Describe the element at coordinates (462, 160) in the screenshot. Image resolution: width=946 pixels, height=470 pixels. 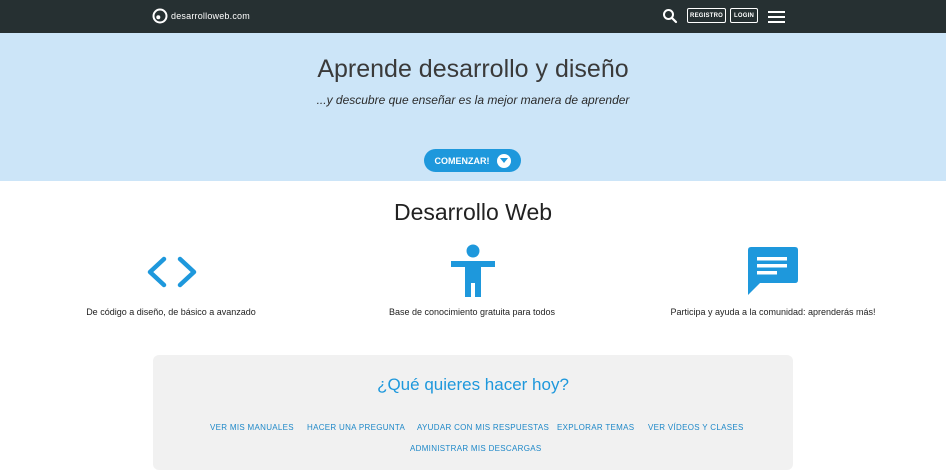
I see `start-button-label: COMENZAR!` at that location.